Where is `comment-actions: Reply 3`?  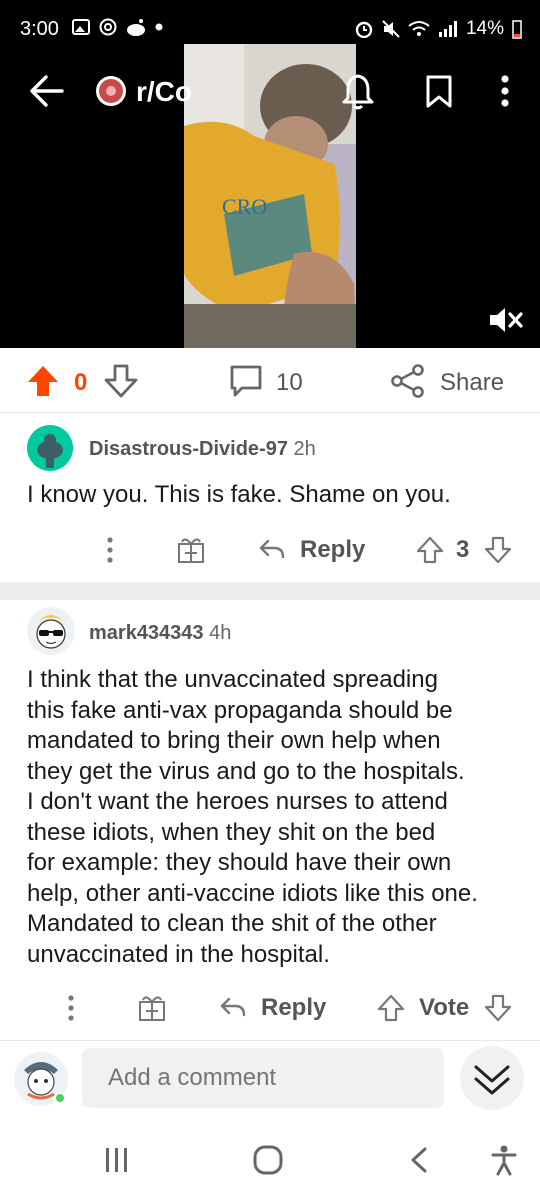
comment-actions: Reply 3 is located at coordinates (270, 550).